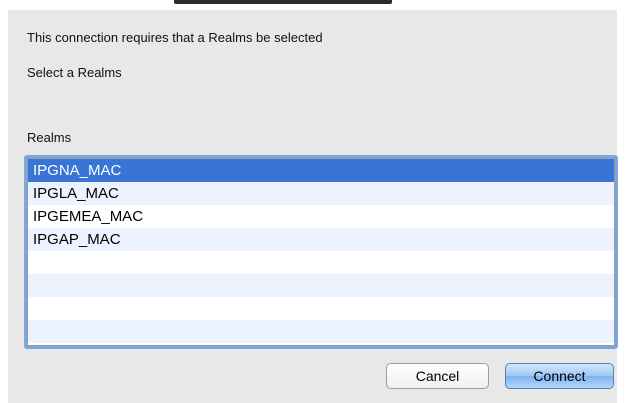  I want to click on realm-list-item: IPGNA_MAC, so click(321, 170).